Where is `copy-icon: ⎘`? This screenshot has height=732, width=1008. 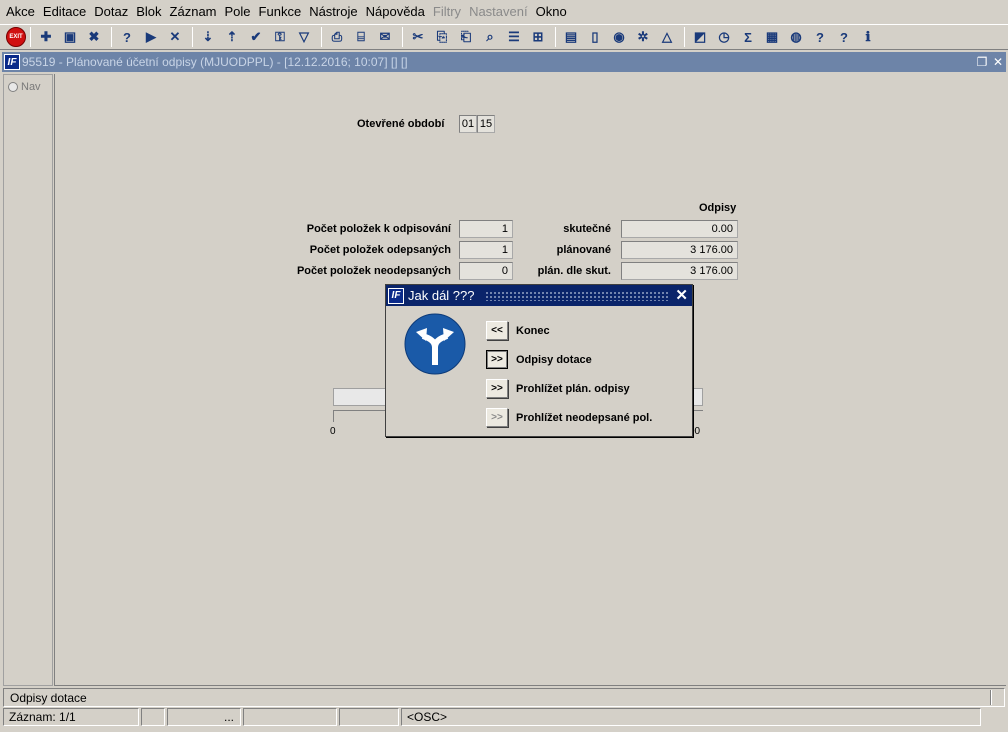
copy-icon: ⎘ is located at coordinates (442, 37).